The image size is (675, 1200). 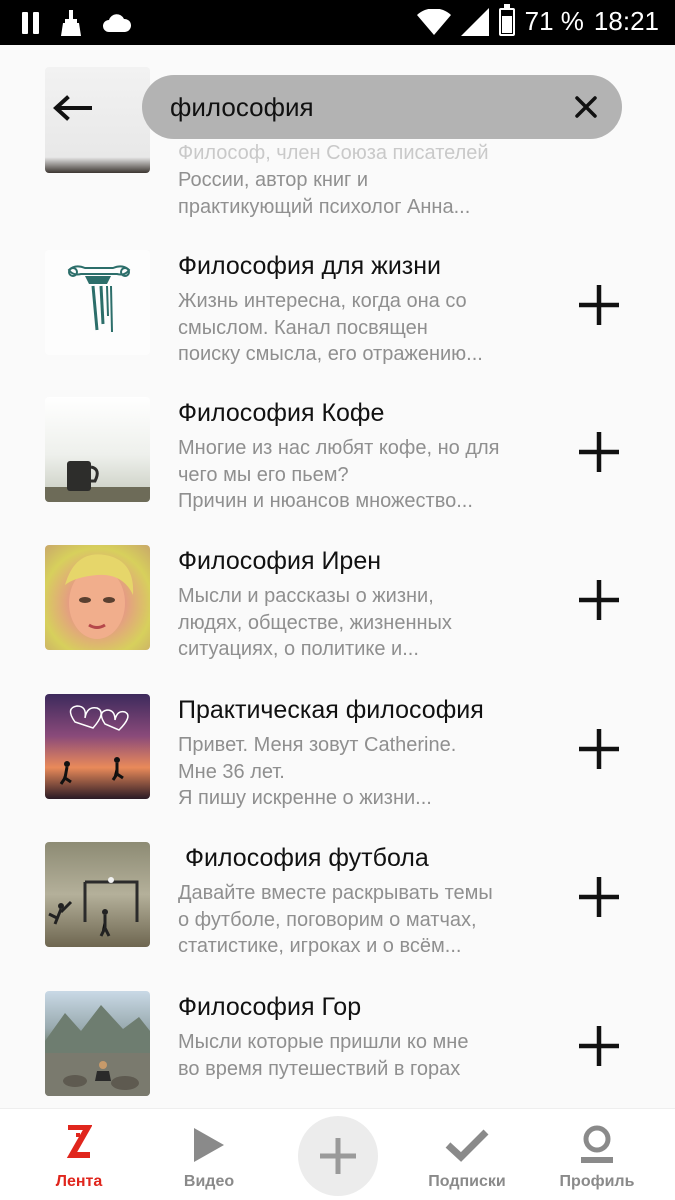 What do you see at coordinates (506, 19) in the screenshot?
I see `battery-icon` at bounding box center [506, 19].